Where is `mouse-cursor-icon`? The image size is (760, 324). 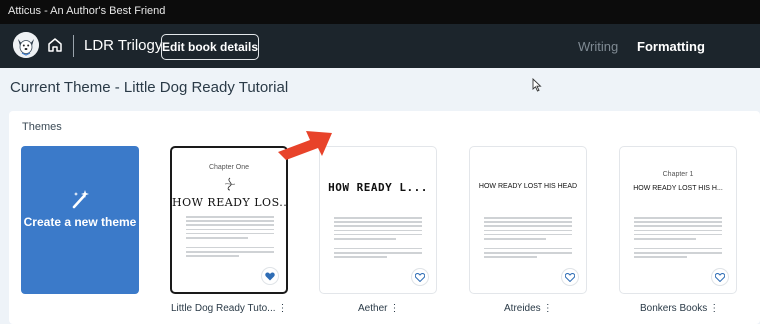
mouse-cursor-icon is located at coordinates (537, 84).